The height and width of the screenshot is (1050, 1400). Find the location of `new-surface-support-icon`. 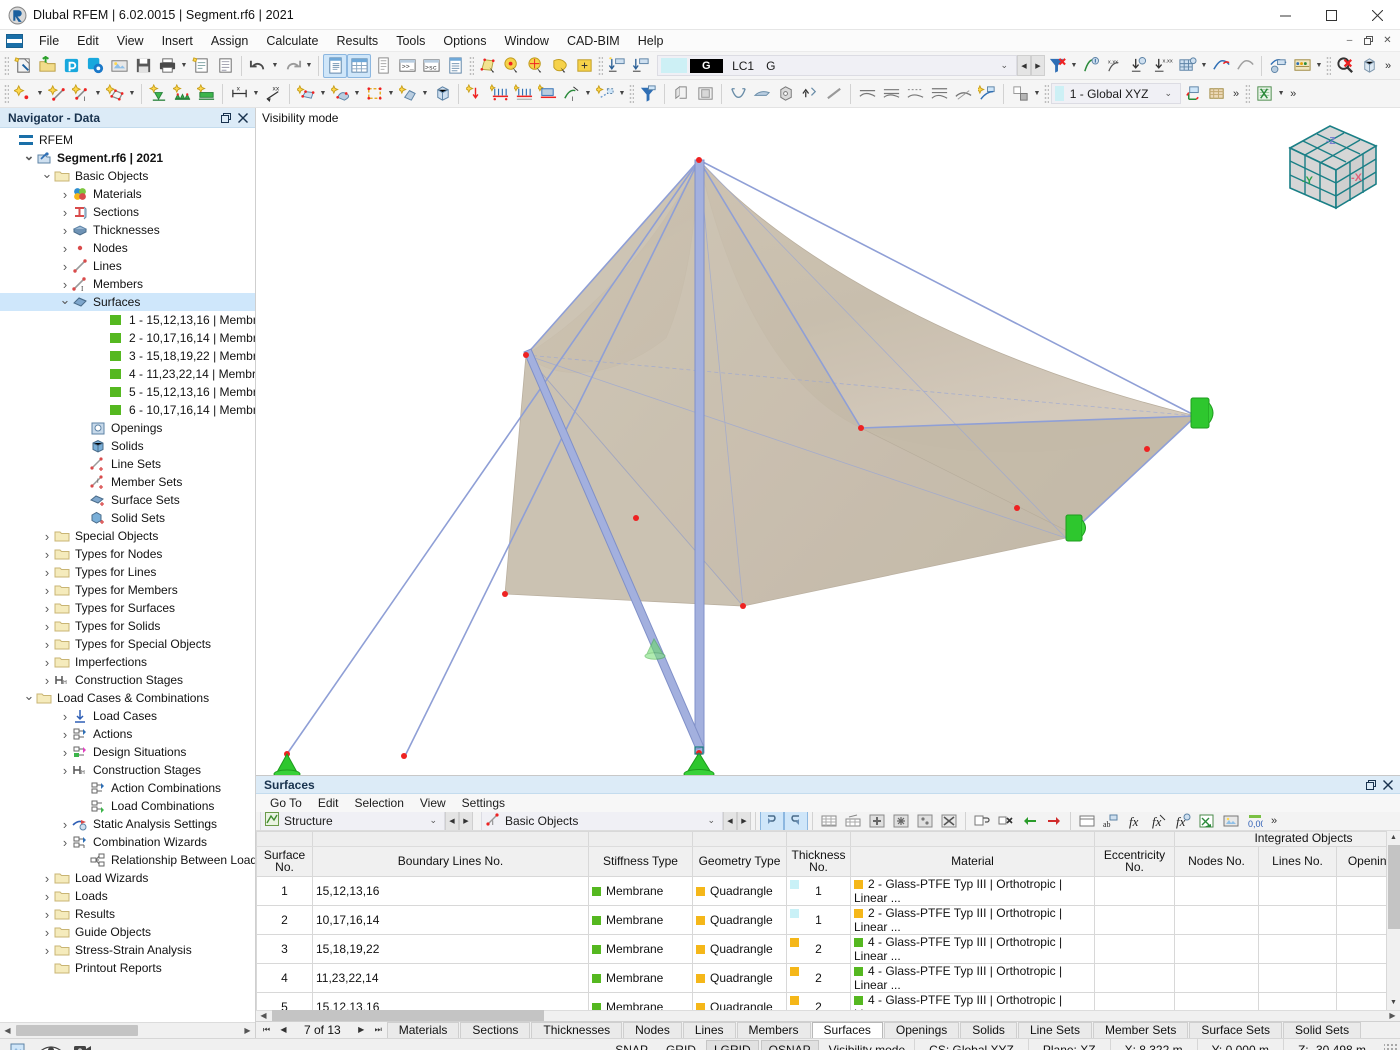

new-surface-support-icon is located at coordinates (206, 94).